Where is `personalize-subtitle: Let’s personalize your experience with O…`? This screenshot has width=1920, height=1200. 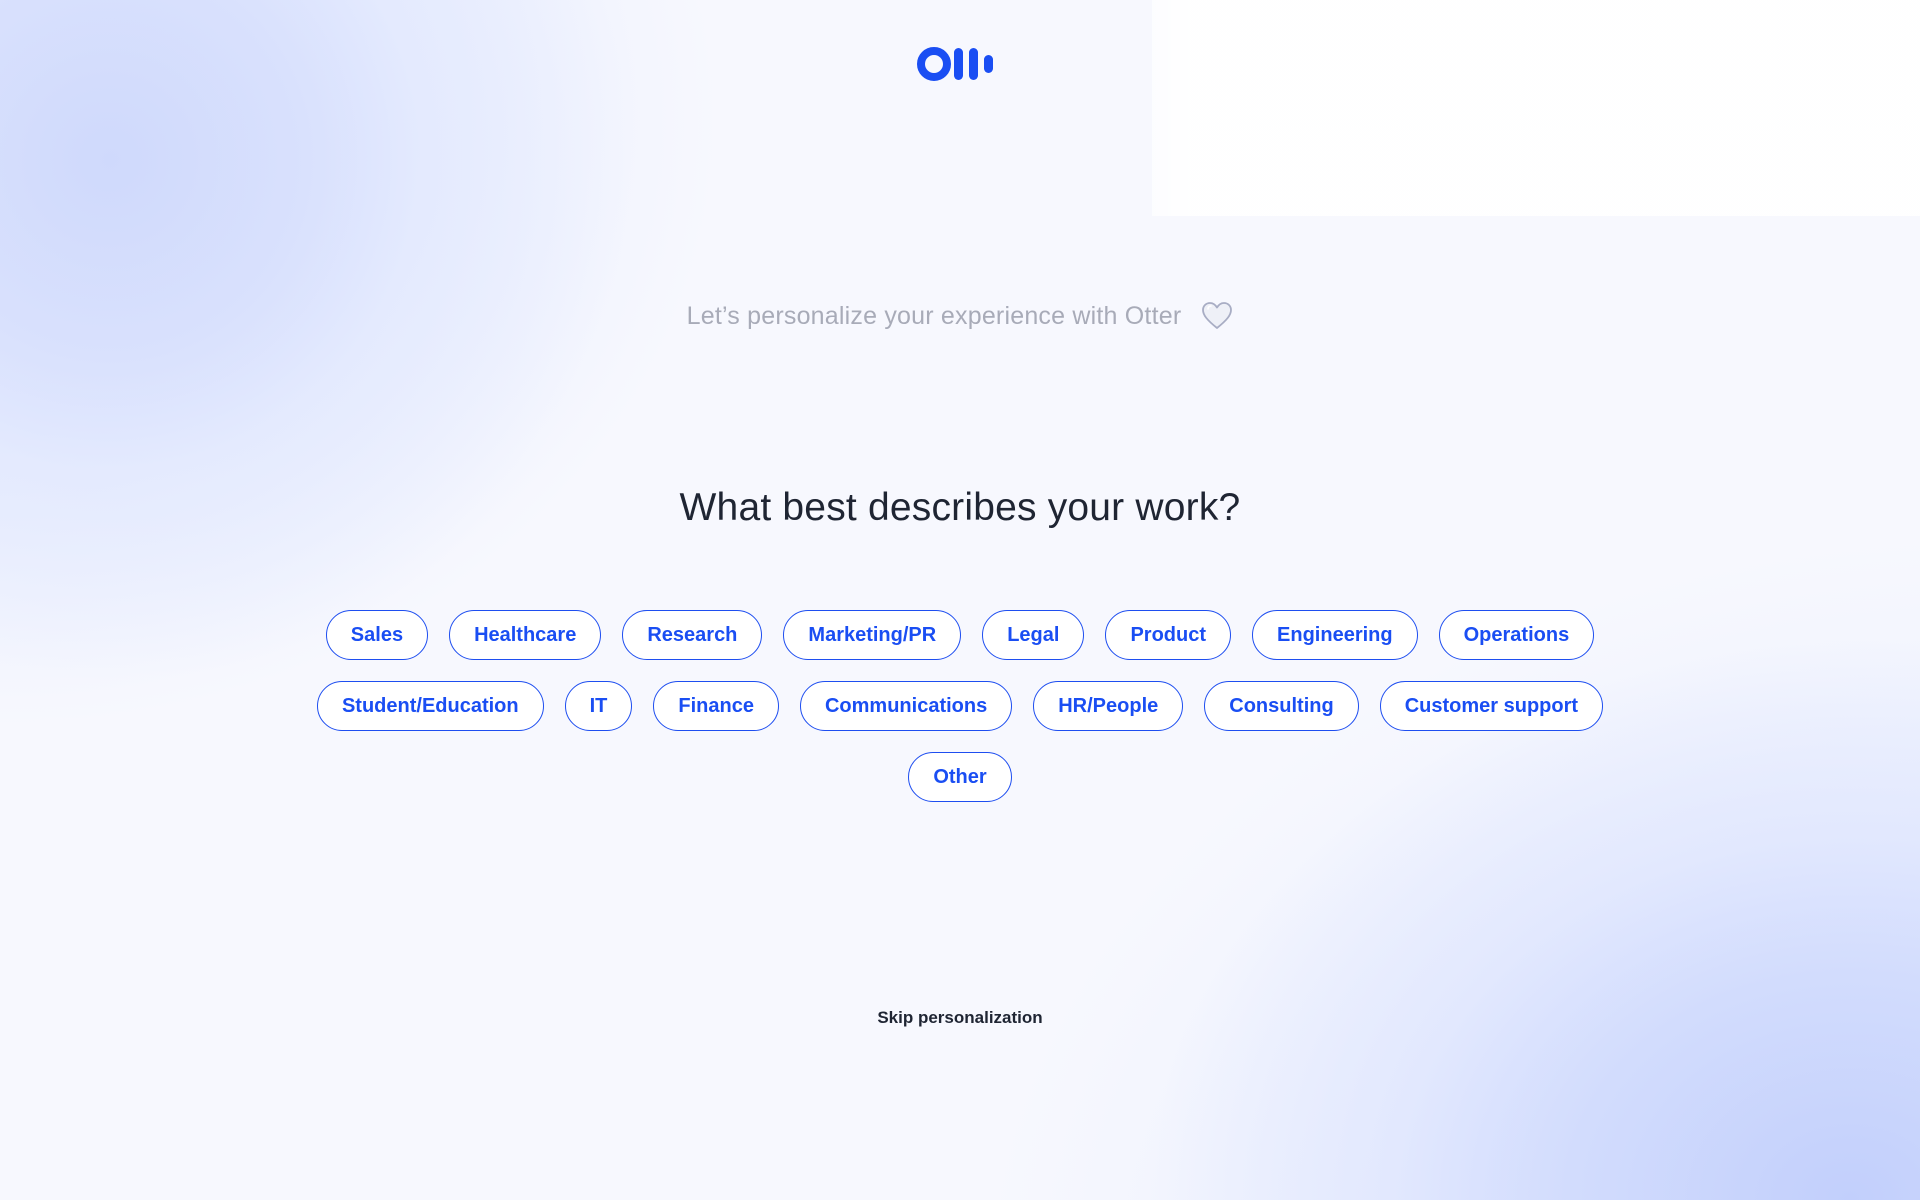 personalize-subtitle: Let’s personalize your experience with O… is located at coordinates (960, 316).